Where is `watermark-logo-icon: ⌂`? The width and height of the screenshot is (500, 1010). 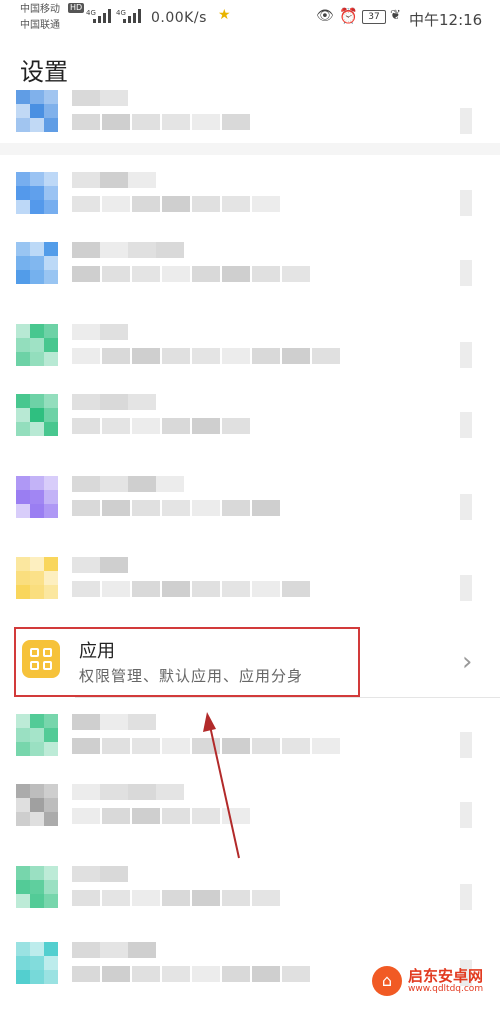 watermark-logo-icon: ⌂ is located at coordinates (387, 981).